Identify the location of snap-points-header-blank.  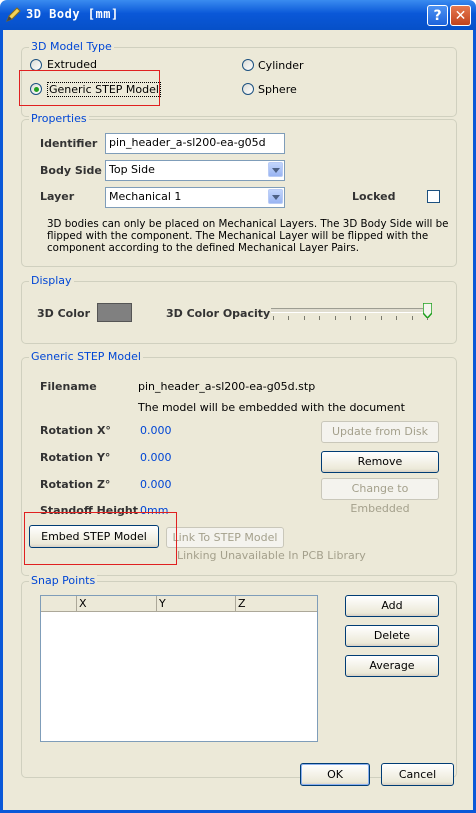
(59, 603).